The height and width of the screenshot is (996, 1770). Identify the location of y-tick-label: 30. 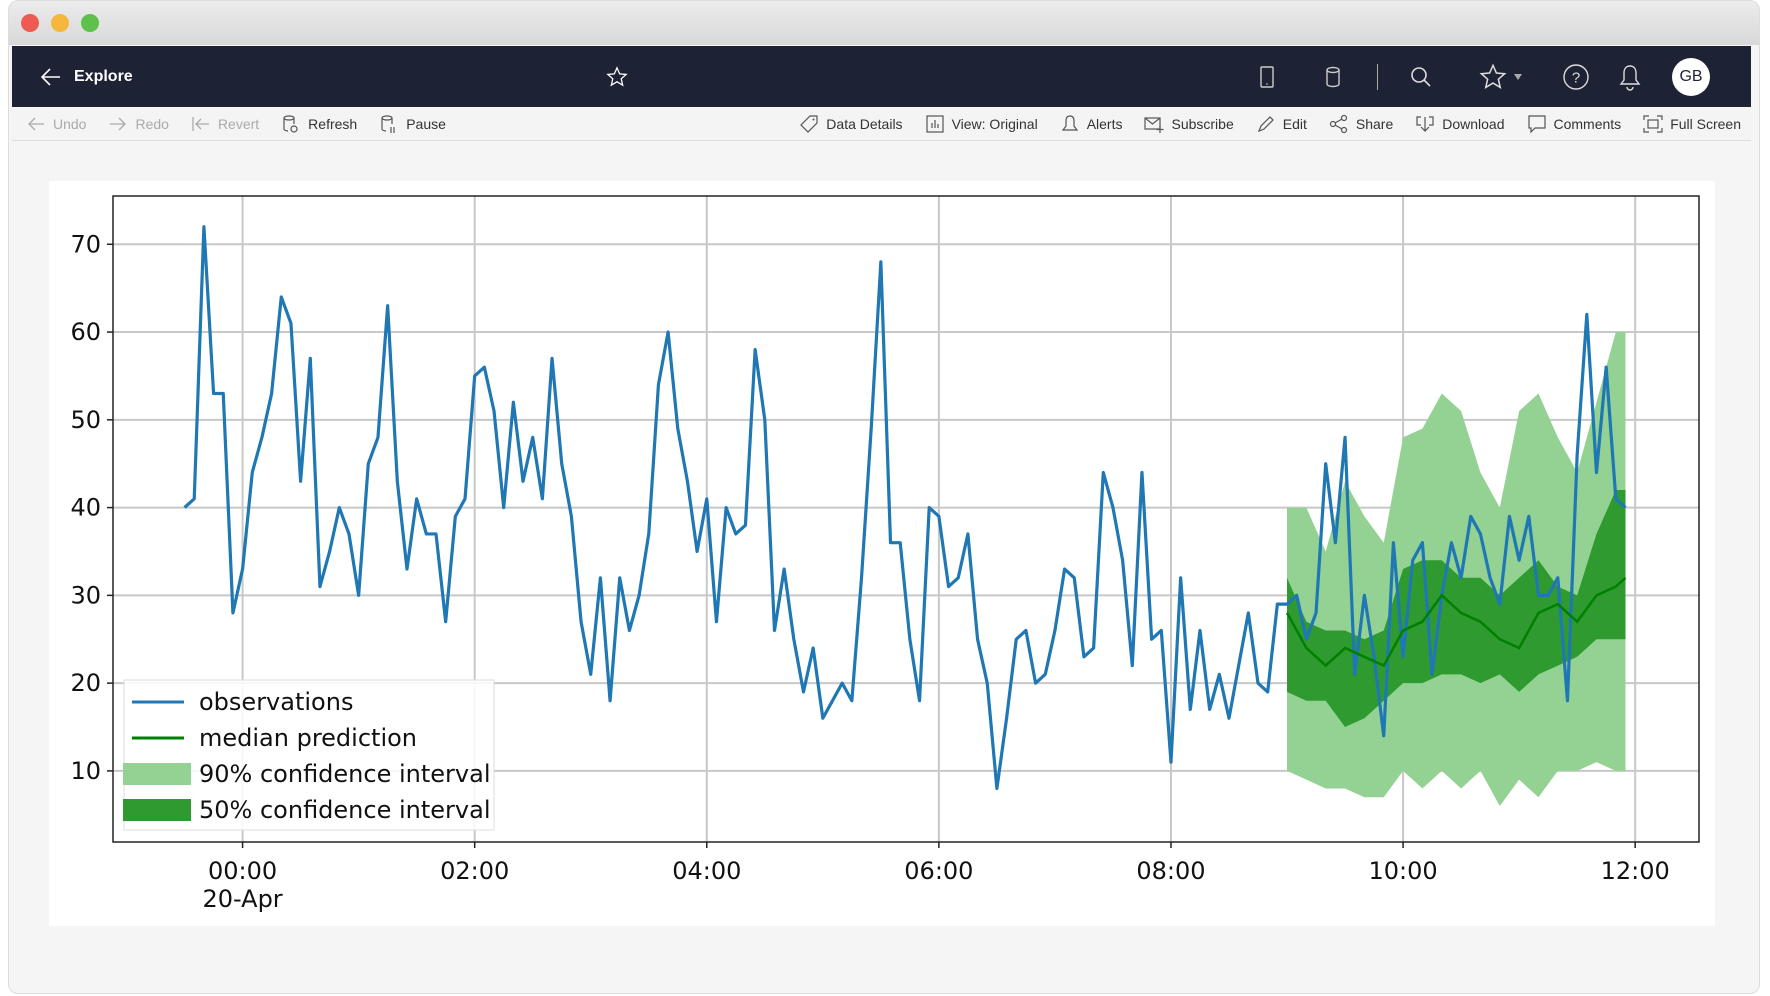
(85, 595).